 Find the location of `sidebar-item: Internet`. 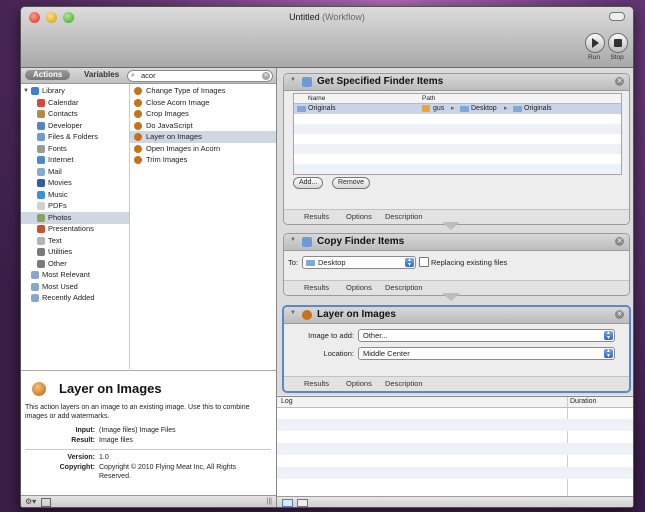

sidebar-item: Internet is located at coordinates (75, 160).